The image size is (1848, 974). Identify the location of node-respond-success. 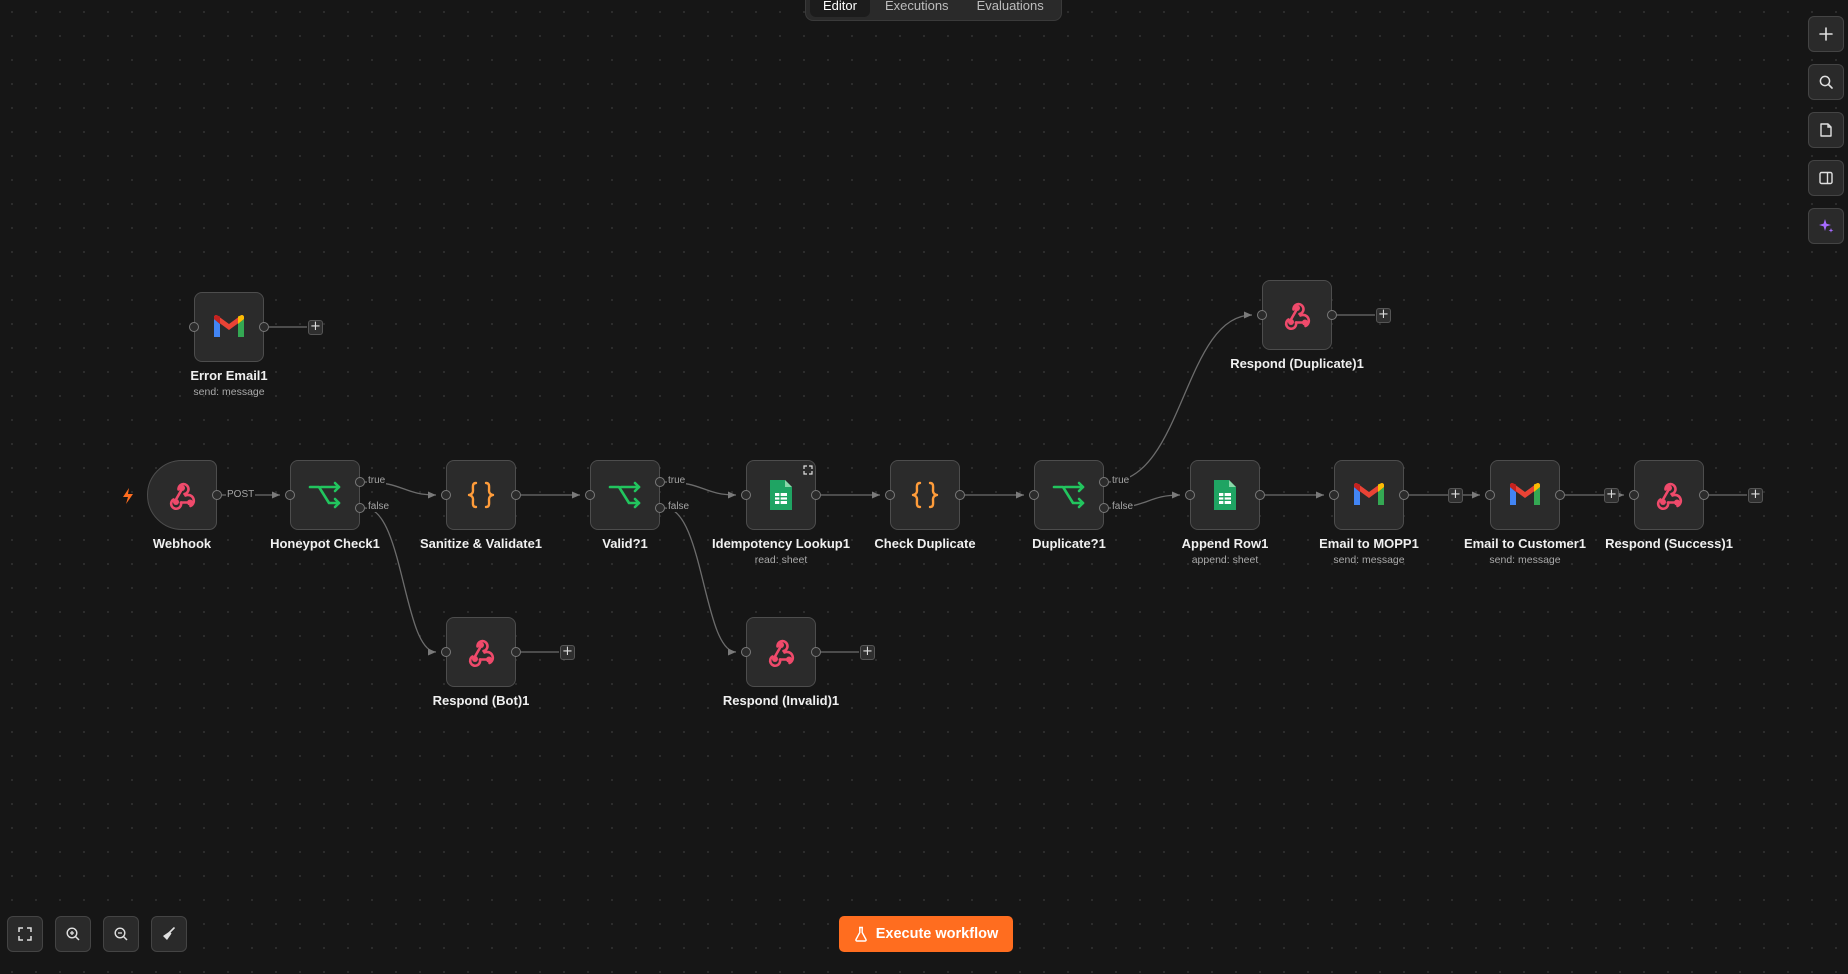
(1669, 495).